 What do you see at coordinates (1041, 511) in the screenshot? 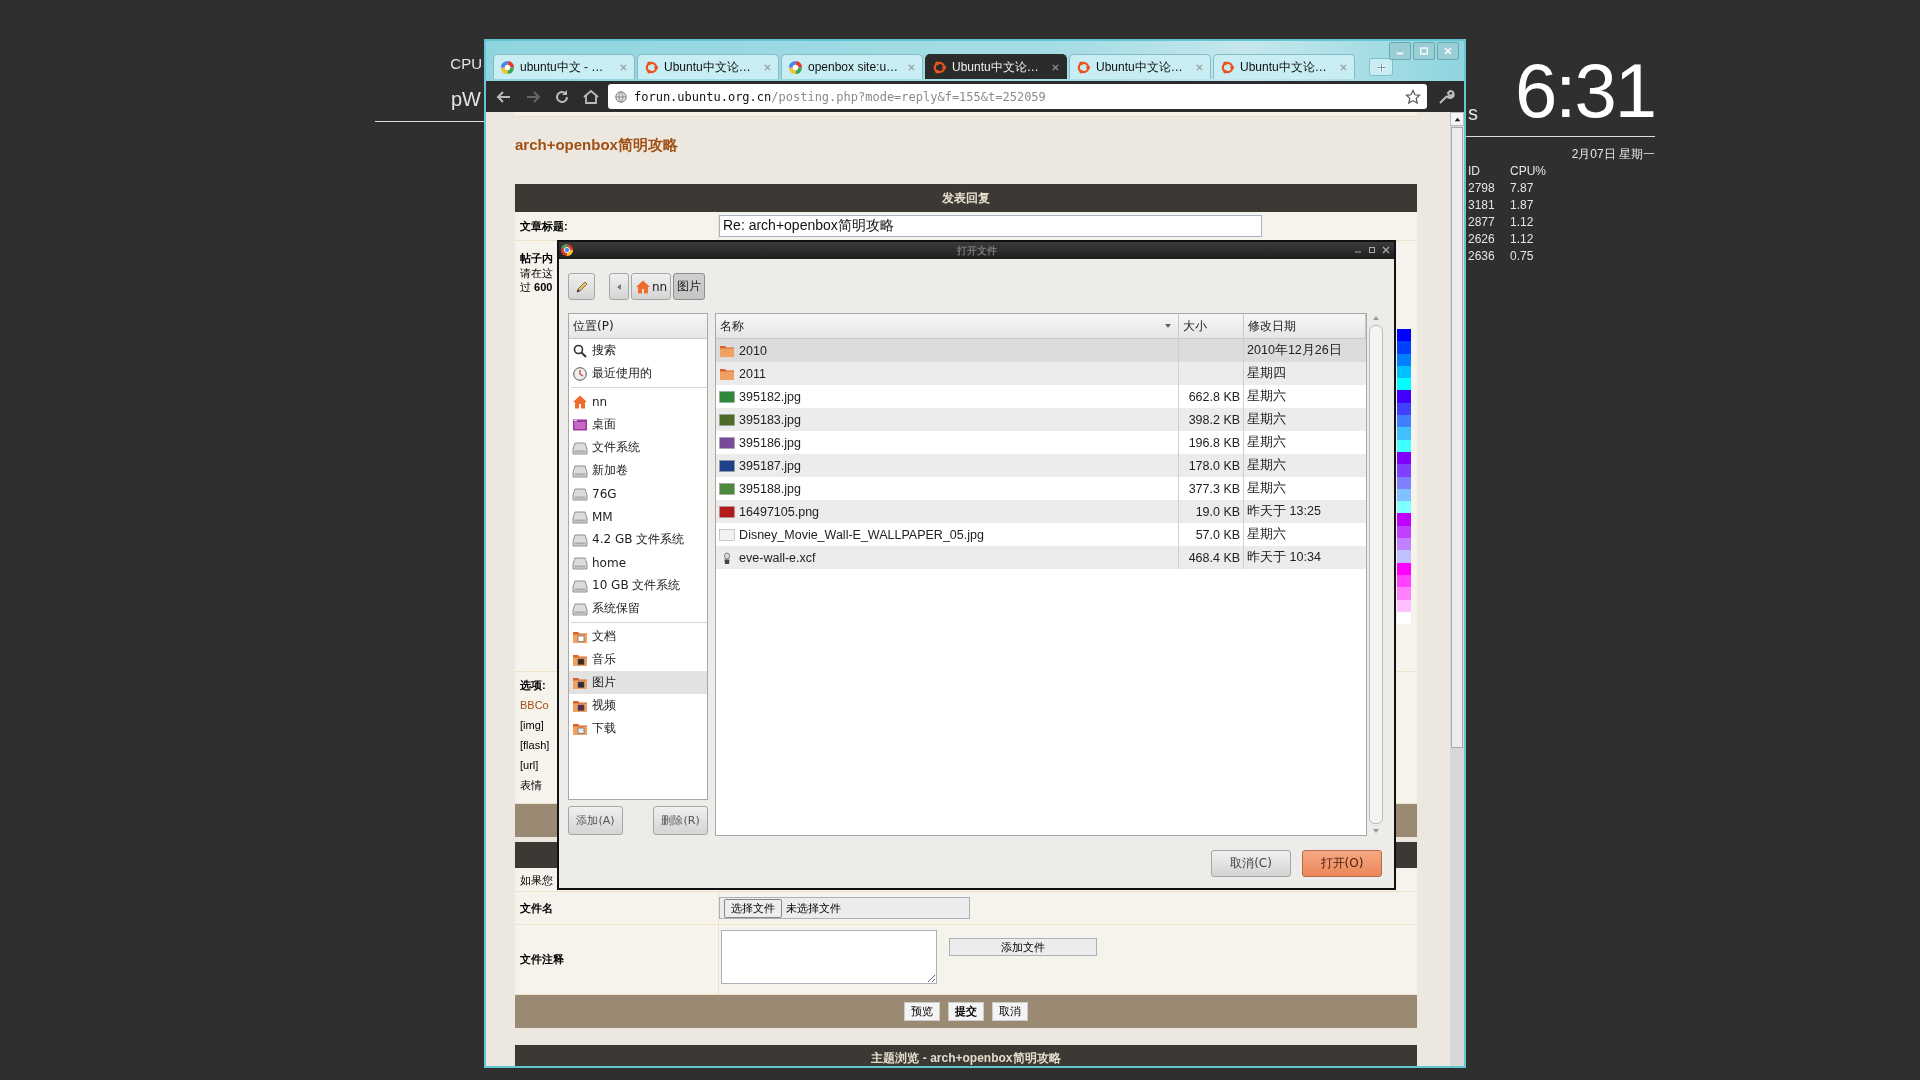
I see `file-row: 16497105.png 19.0 KB 昨天于 13:25` at bounding box center [1041, 511].